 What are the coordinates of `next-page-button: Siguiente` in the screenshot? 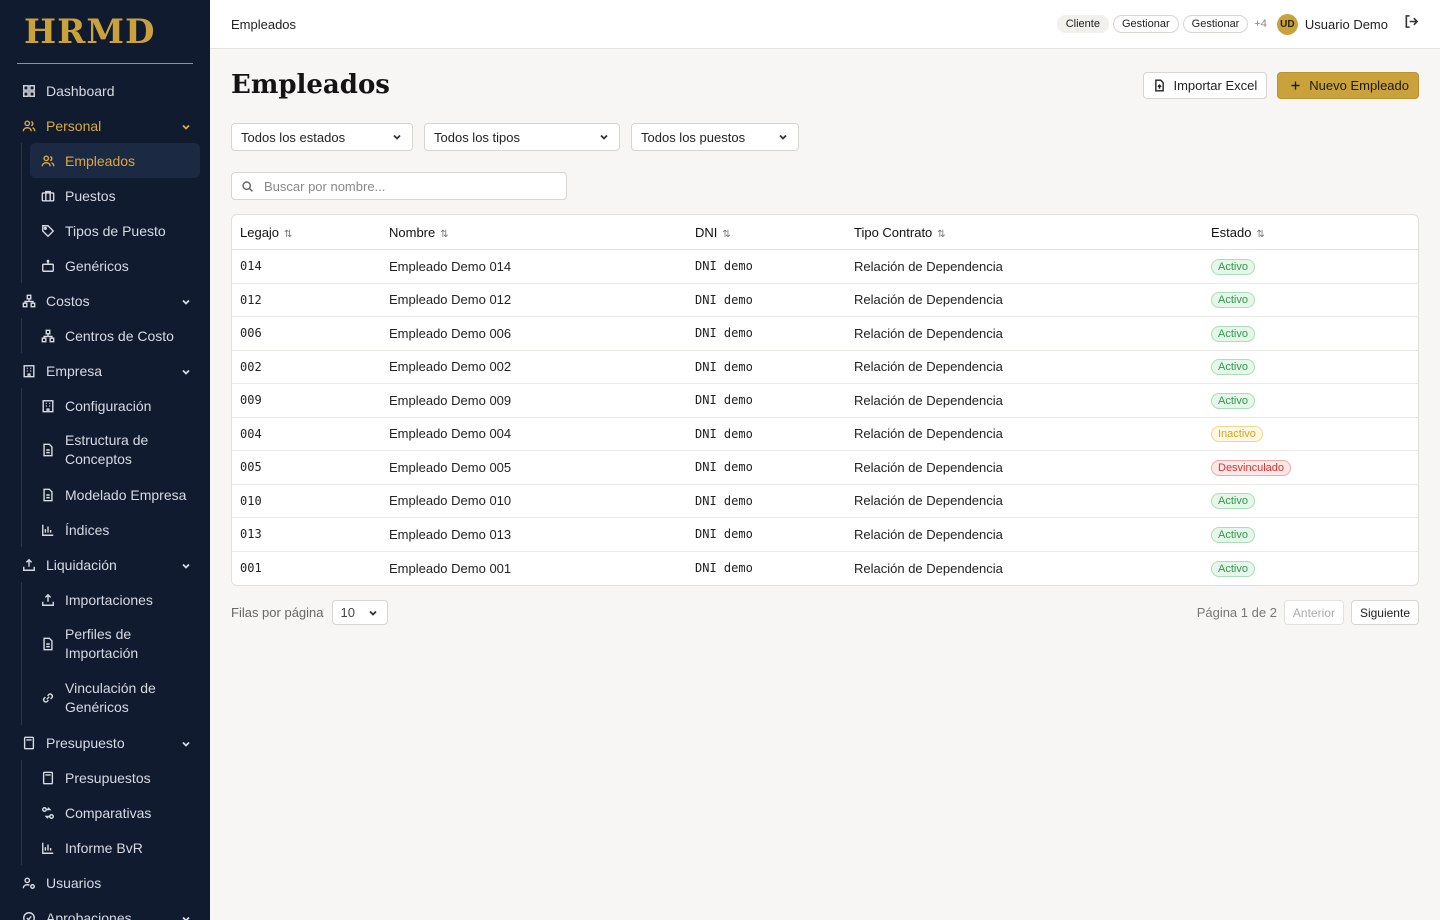 It's located at (1384, 612).